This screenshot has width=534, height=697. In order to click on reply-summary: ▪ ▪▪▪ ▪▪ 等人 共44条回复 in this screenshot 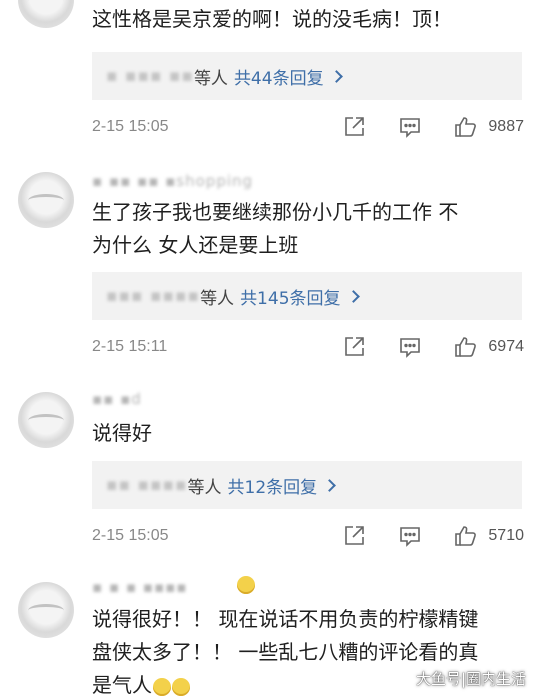, I will do `click(307, 76)`.